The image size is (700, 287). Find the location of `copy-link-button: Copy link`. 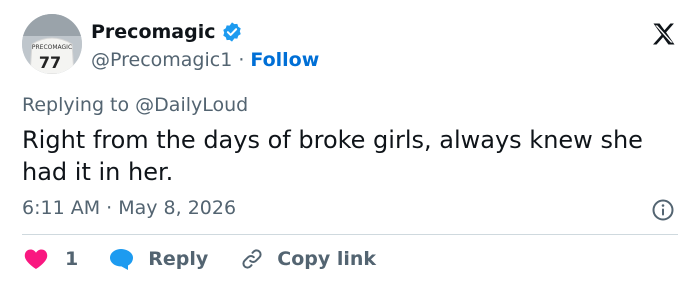

copy-link-button: Copy link is located at coordinates (307, 259).